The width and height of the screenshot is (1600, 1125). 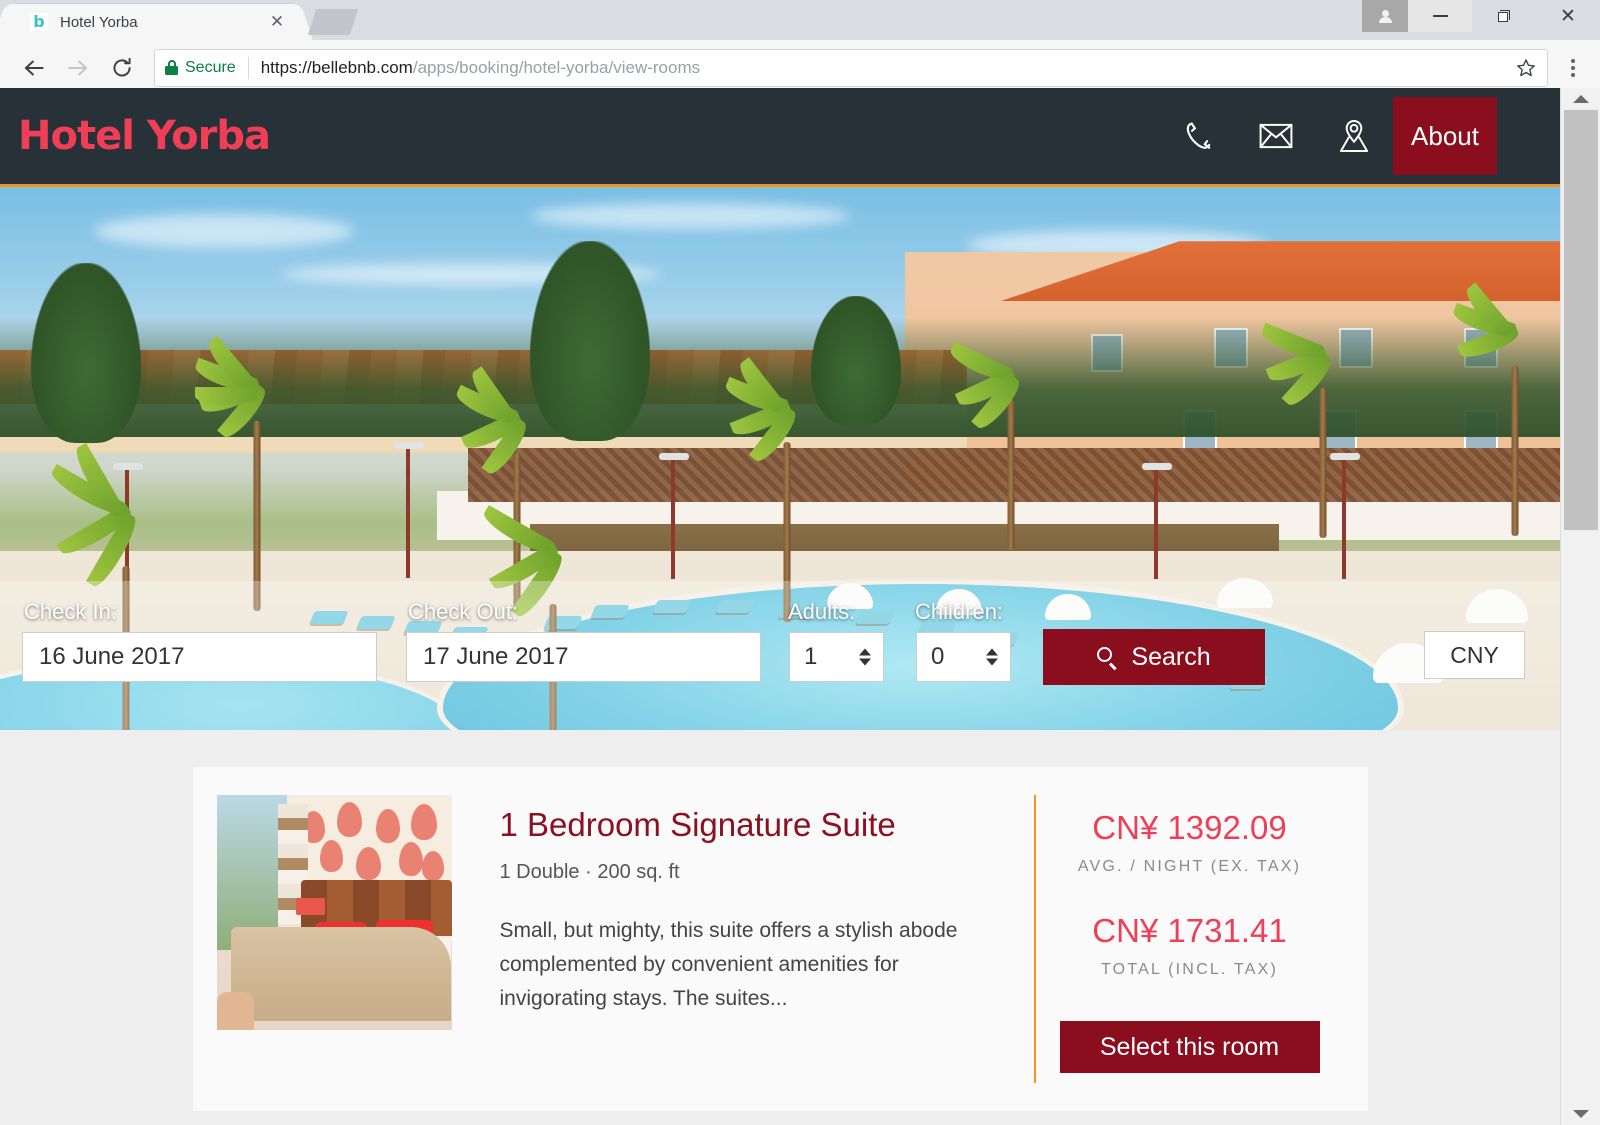 I want to click on scroll-up-button, so click(x=1580, y=99).